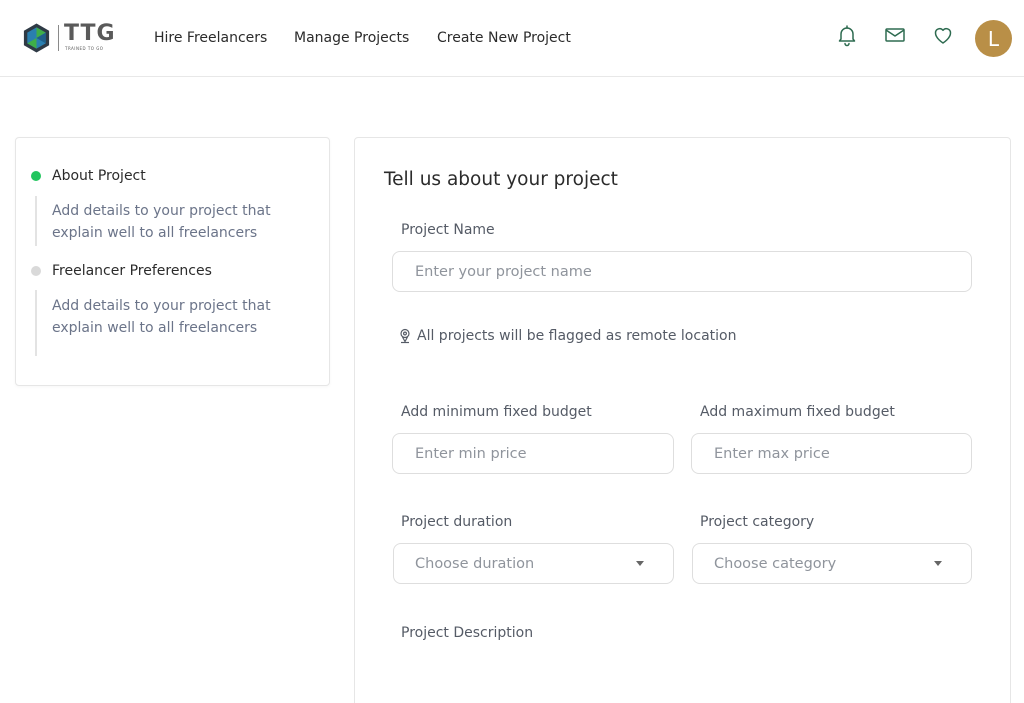 This screenshot has width=1024, height=703. Describe the element at coordinates (501, 179) in the screenshot. I see `form-title: Tell us about your project` at that location.